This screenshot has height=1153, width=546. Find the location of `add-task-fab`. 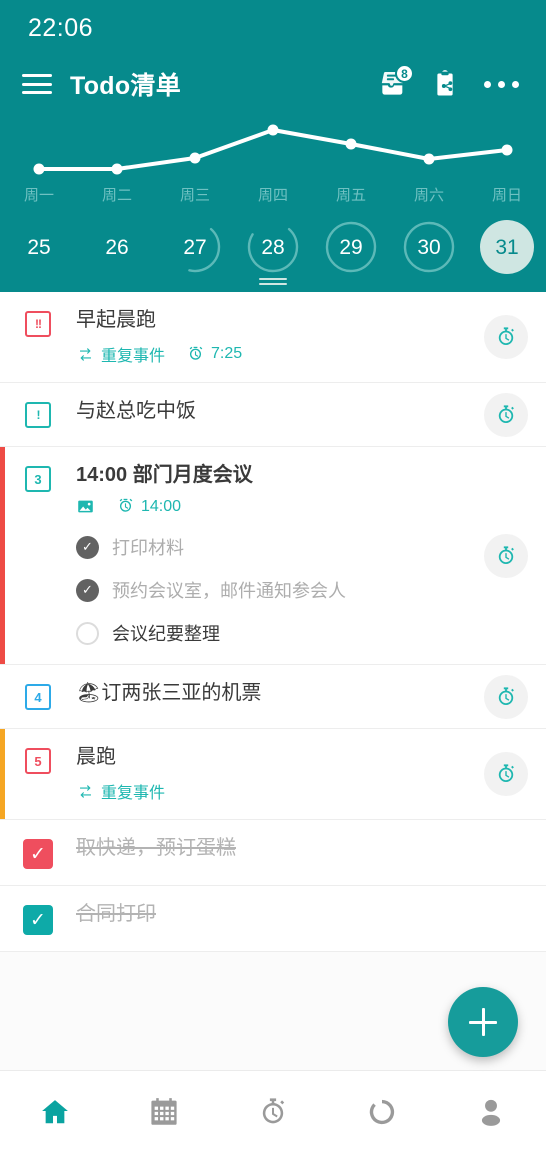

add-task-fab is located at coordinates (483, 1022).